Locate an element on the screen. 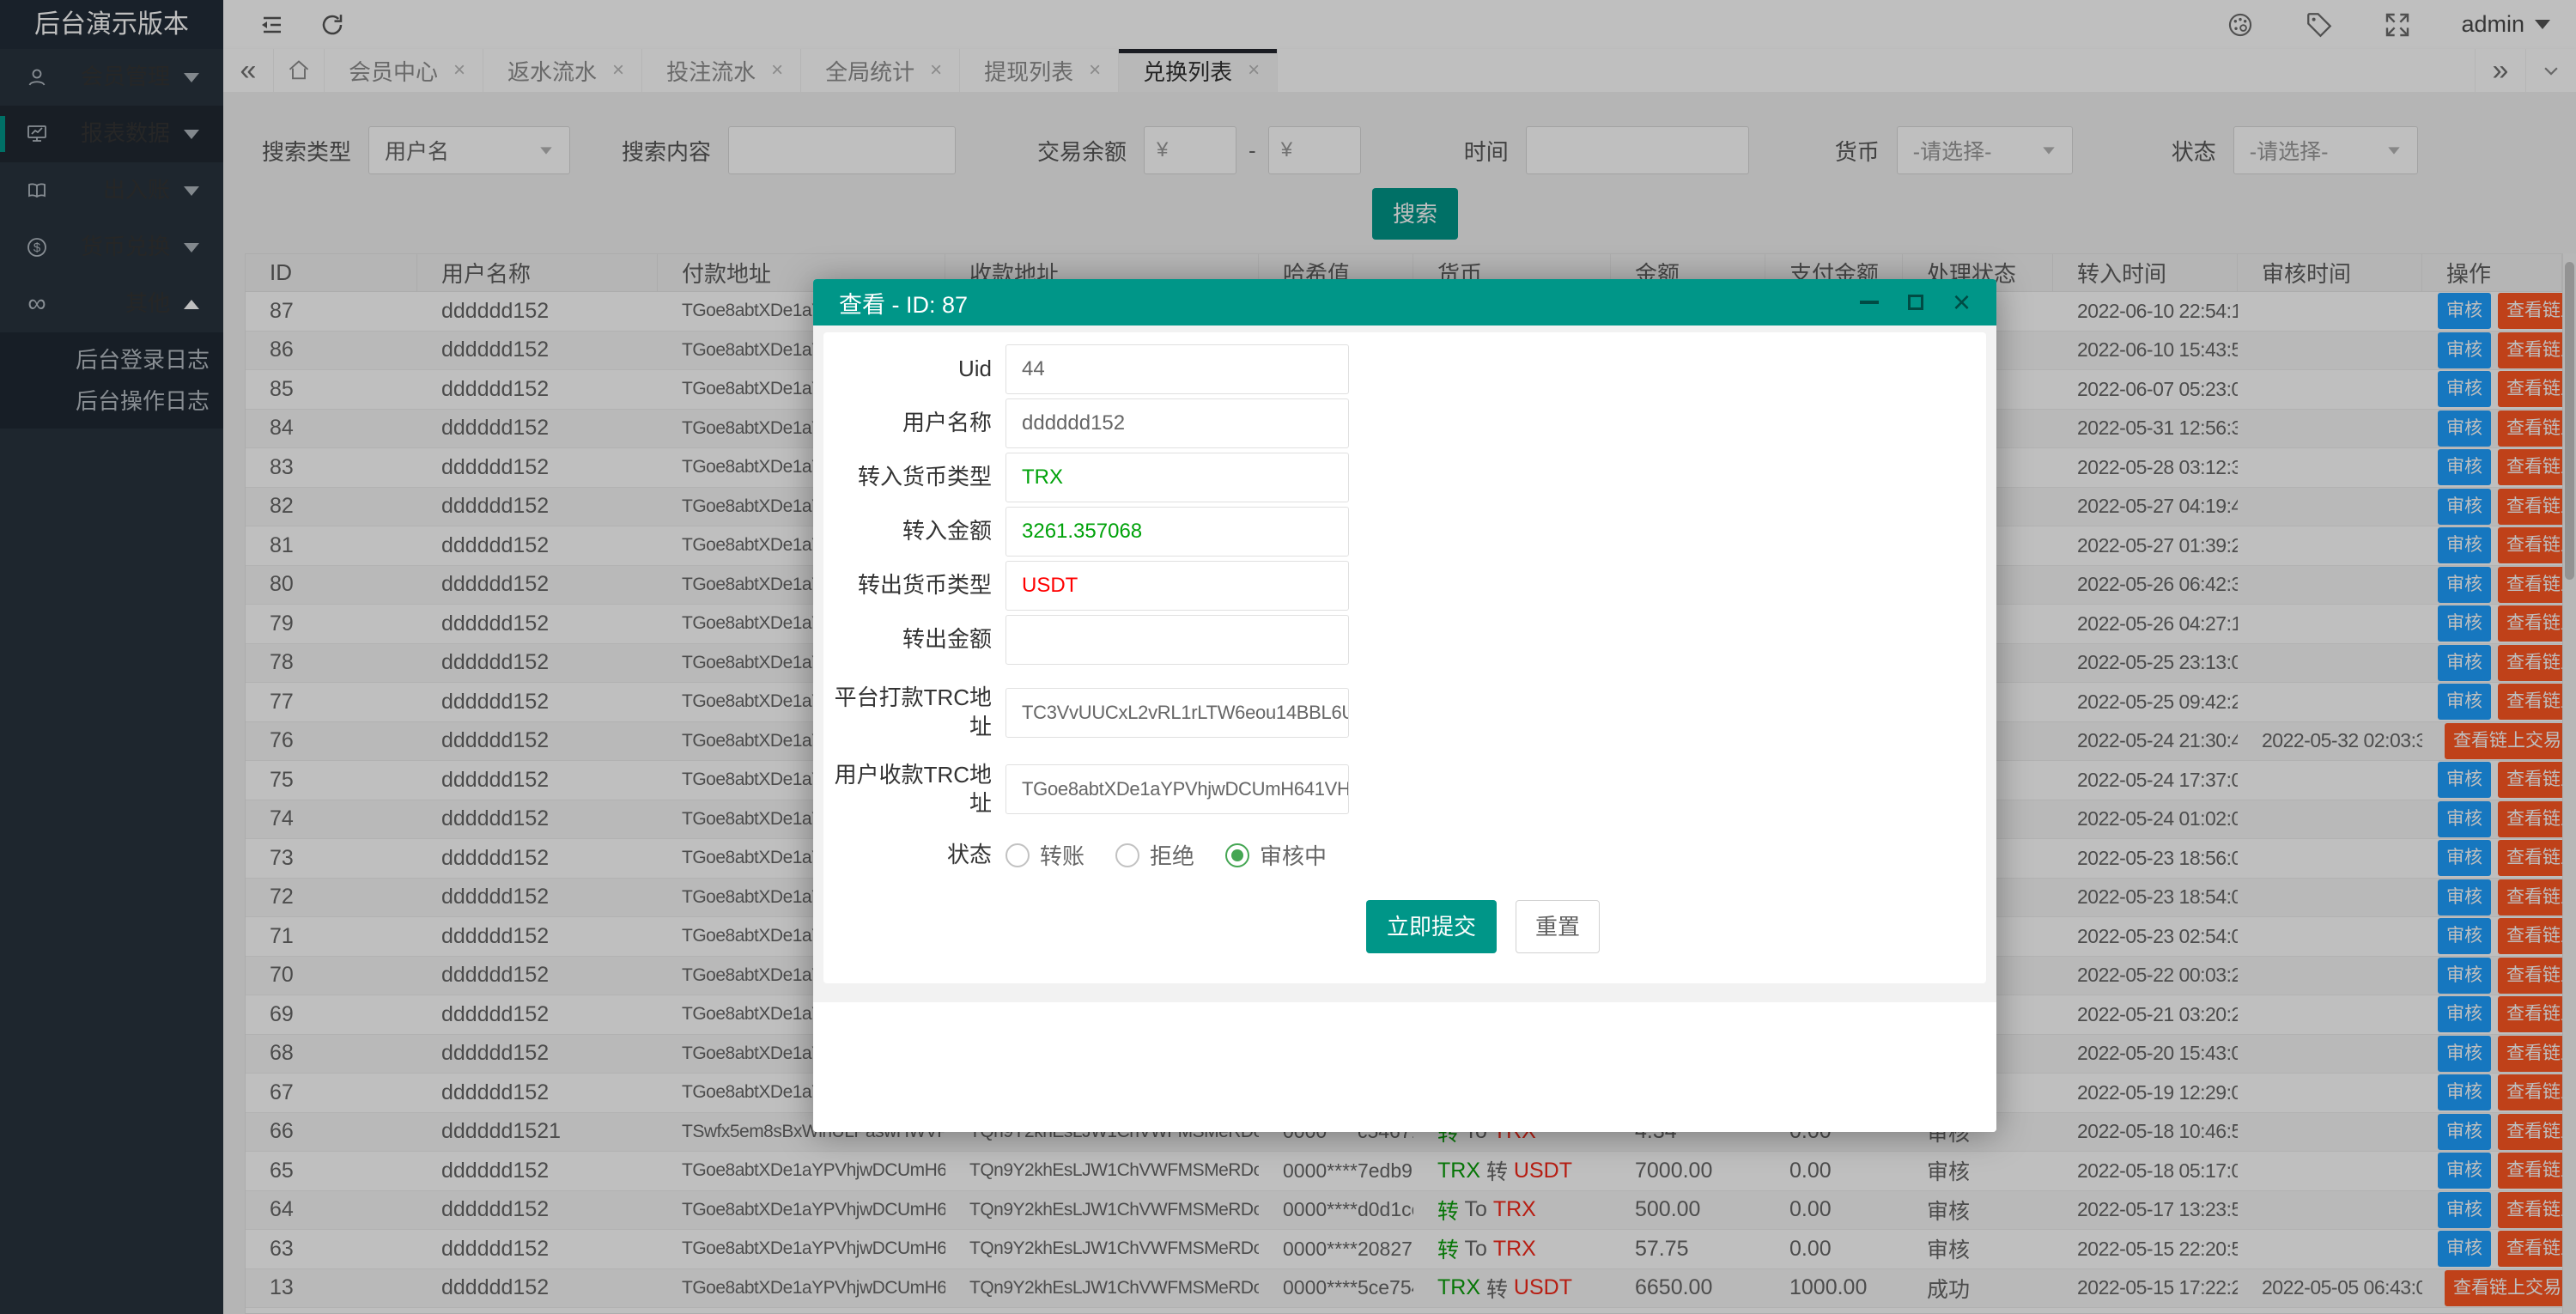 Image resolution: width=2576 pixels, height=1314 pixels. dialog-title: 查看 - ID: 87 is located at coordinates (904, 304).